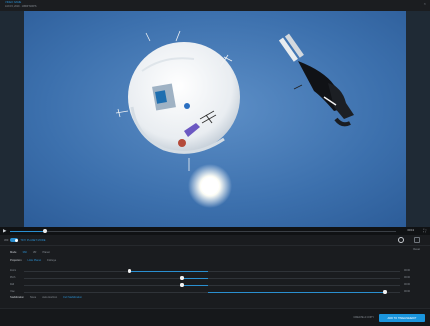  I want to click on yaw-fill, so click(296, 292).